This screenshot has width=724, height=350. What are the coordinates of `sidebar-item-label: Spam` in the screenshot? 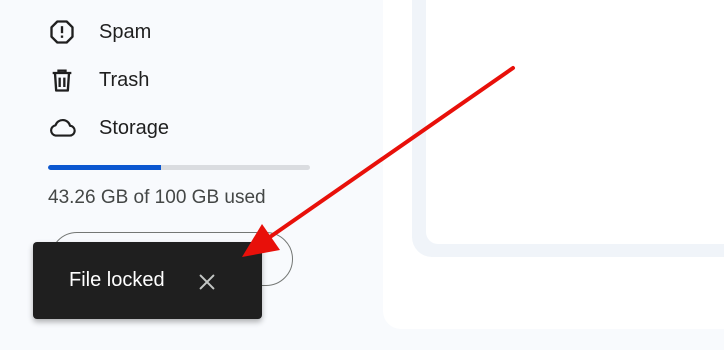 It's located at (125, 31).